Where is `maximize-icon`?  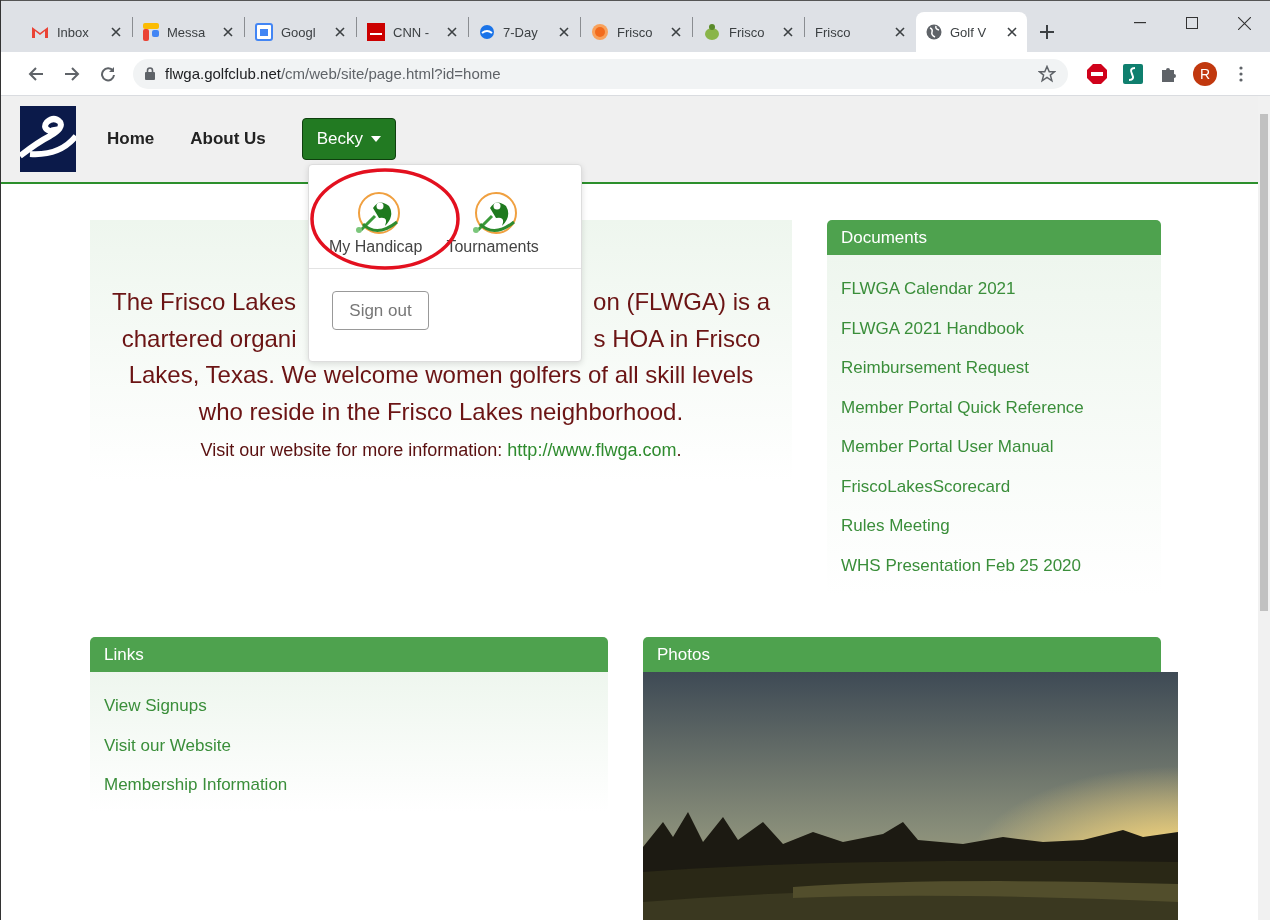
maximize-icon is located at coordinates (1192, 23).